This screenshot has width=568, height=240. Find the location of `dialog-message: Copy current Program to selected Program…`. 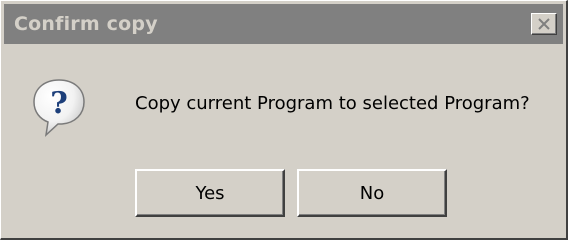

dialog-message: Copy current Program to selected Program… is located at coordinates (332, 103).